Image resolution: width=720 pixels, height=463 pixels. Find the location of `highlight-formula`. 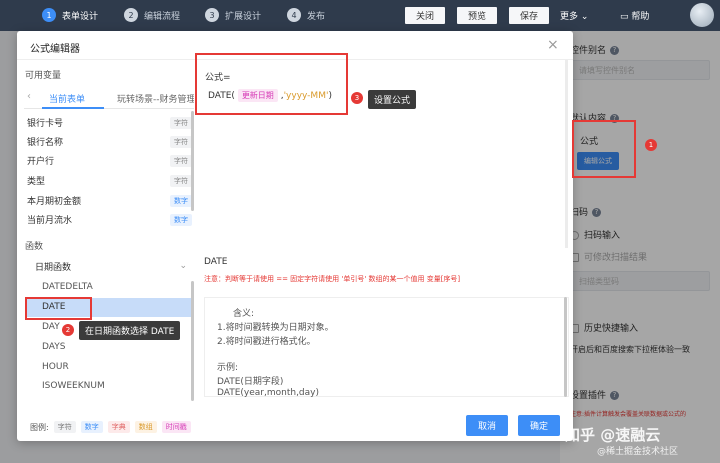

highlight-formula is located at coordinates (271, 84).